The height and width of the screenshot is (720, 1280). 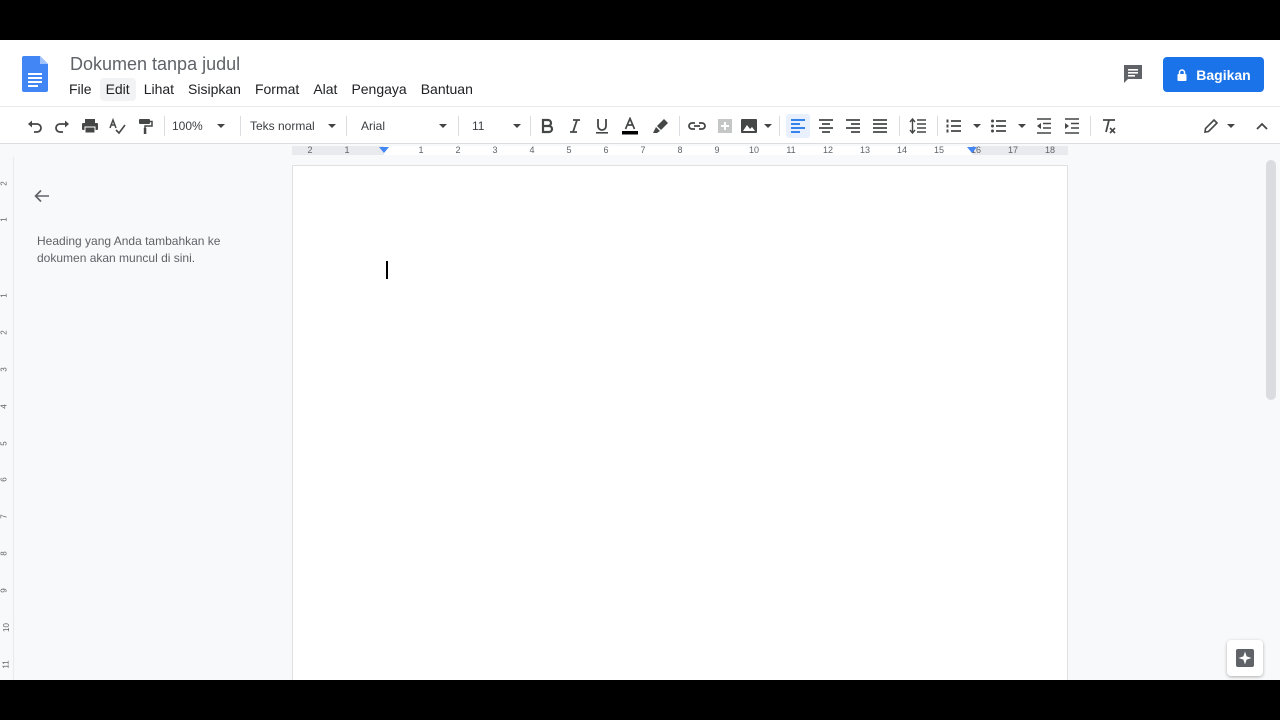 I want to click on ruler-number: 6, so click(x=4, y=479).